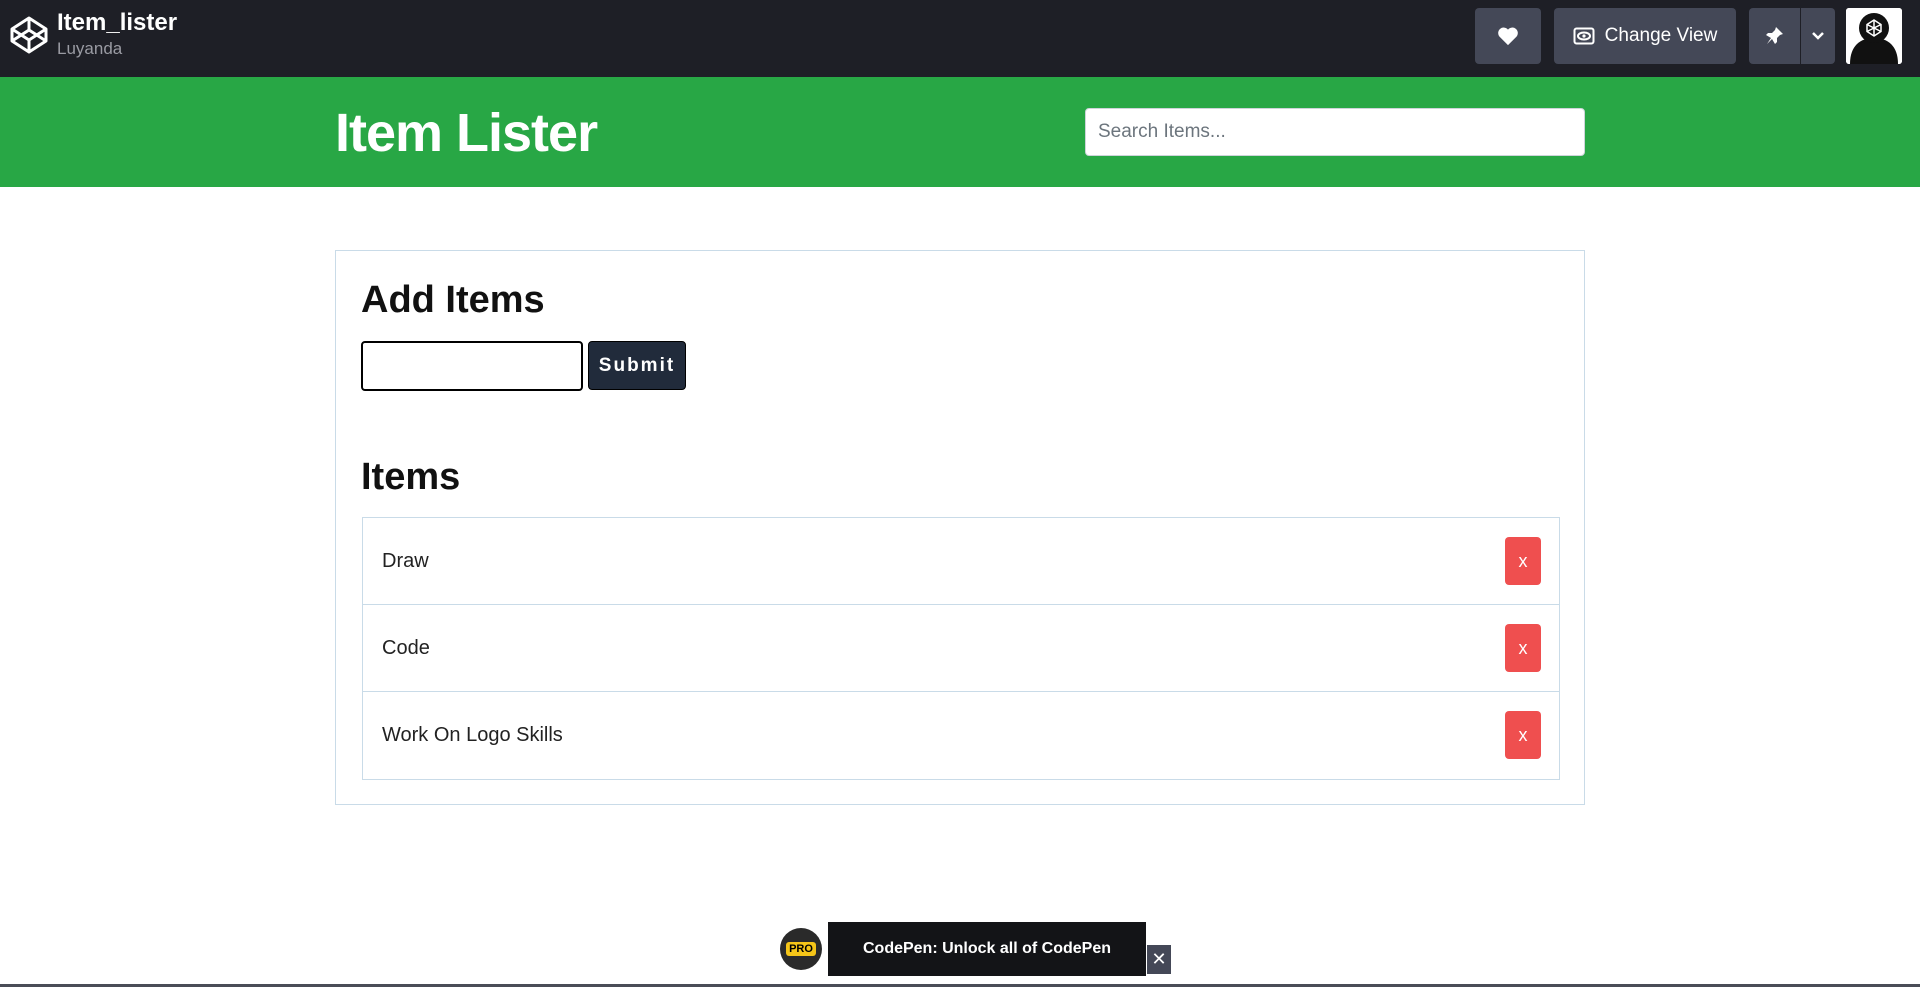 This screenshot has width=1920, height=987. What do you see at coordinates (117, 49) in the screenshot?
I see `pen-author: Luyanda` at bounding box center [117, 49].